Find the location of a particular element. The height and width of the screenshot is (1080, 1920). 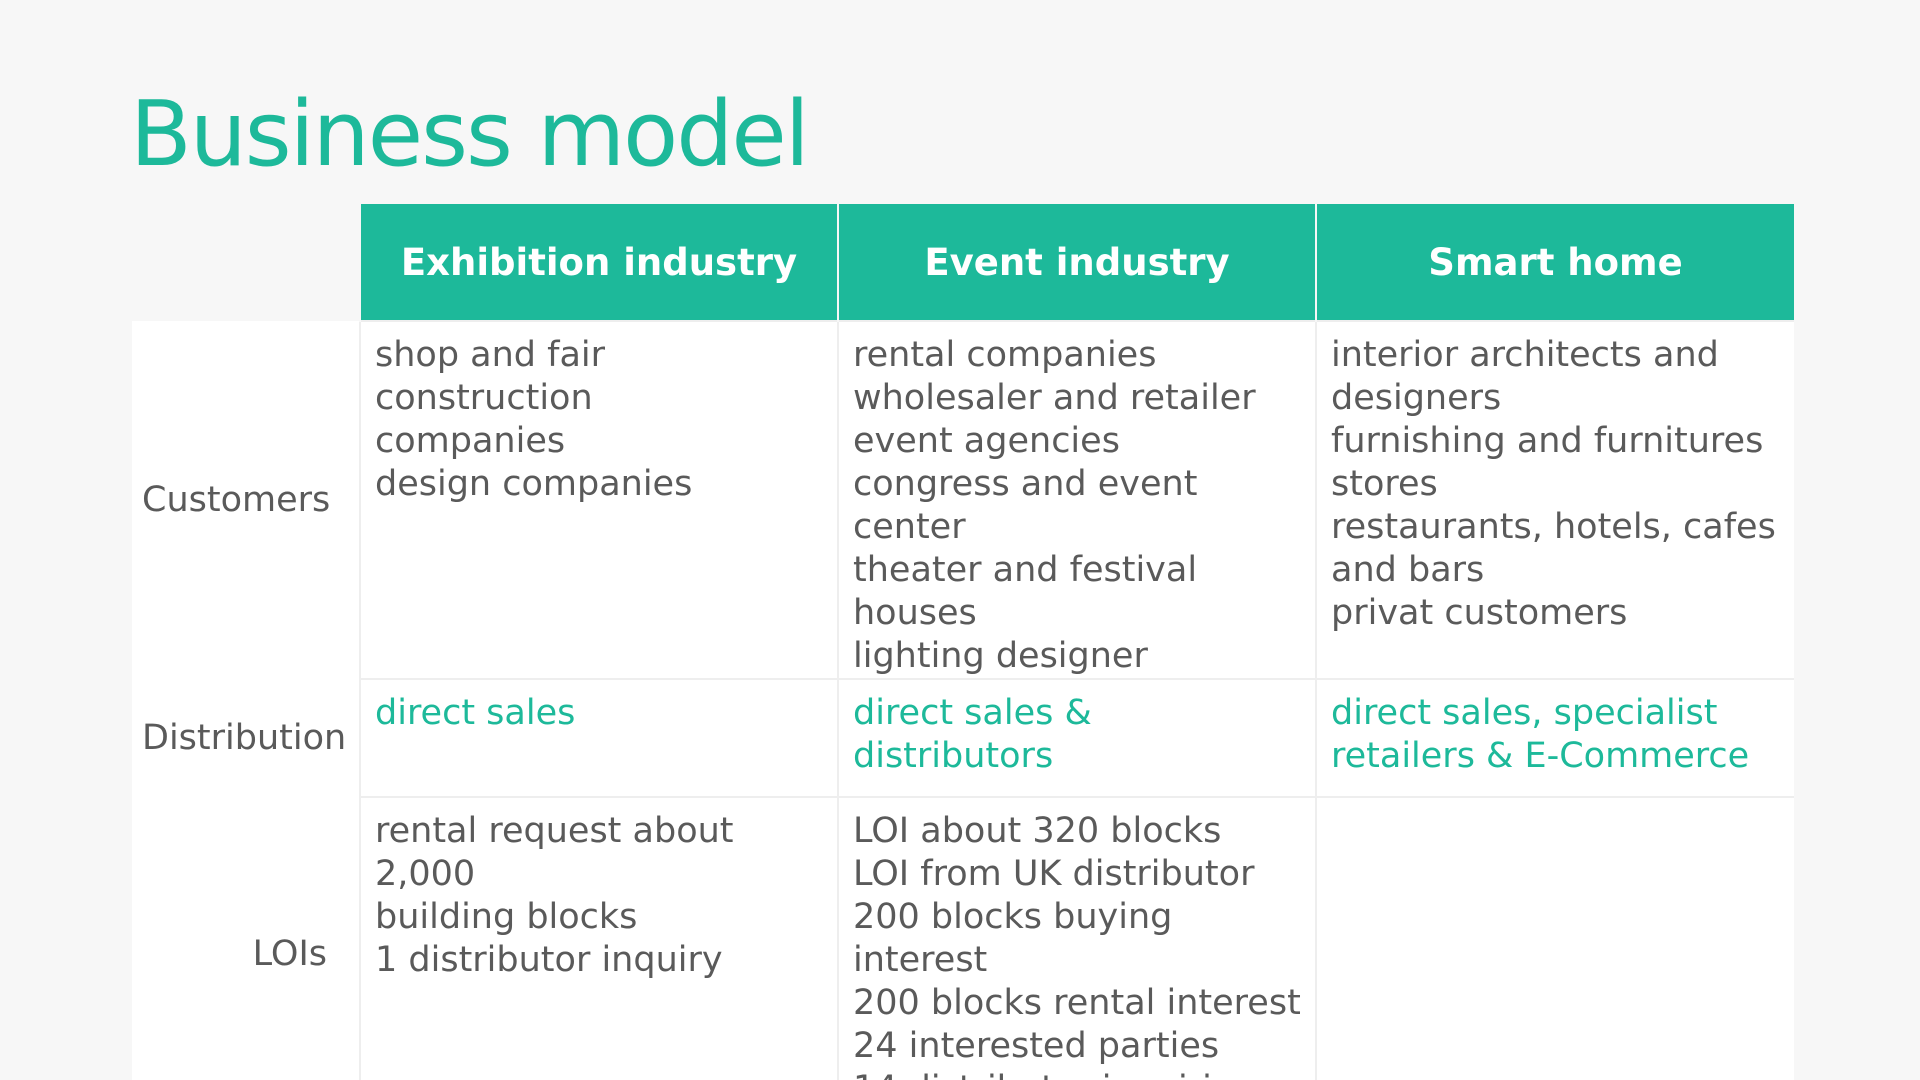

cell-line: building blocks is located at coordinates (506, 917).